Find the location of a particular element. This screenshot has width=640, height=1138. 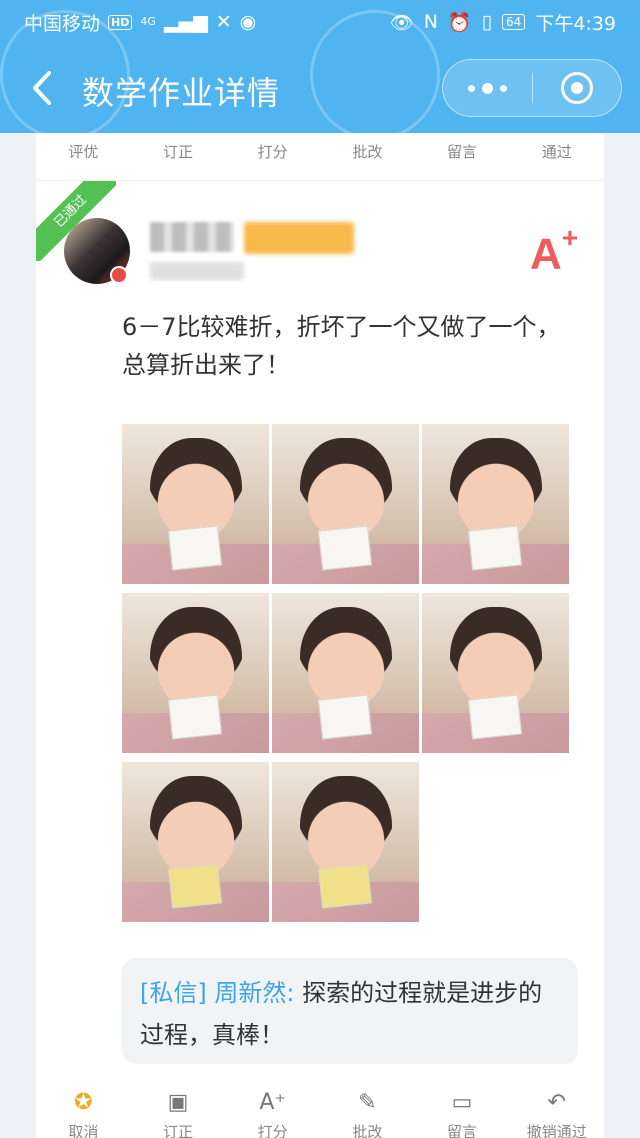

avatar-badge-icon is located at coordinates (119, 275).